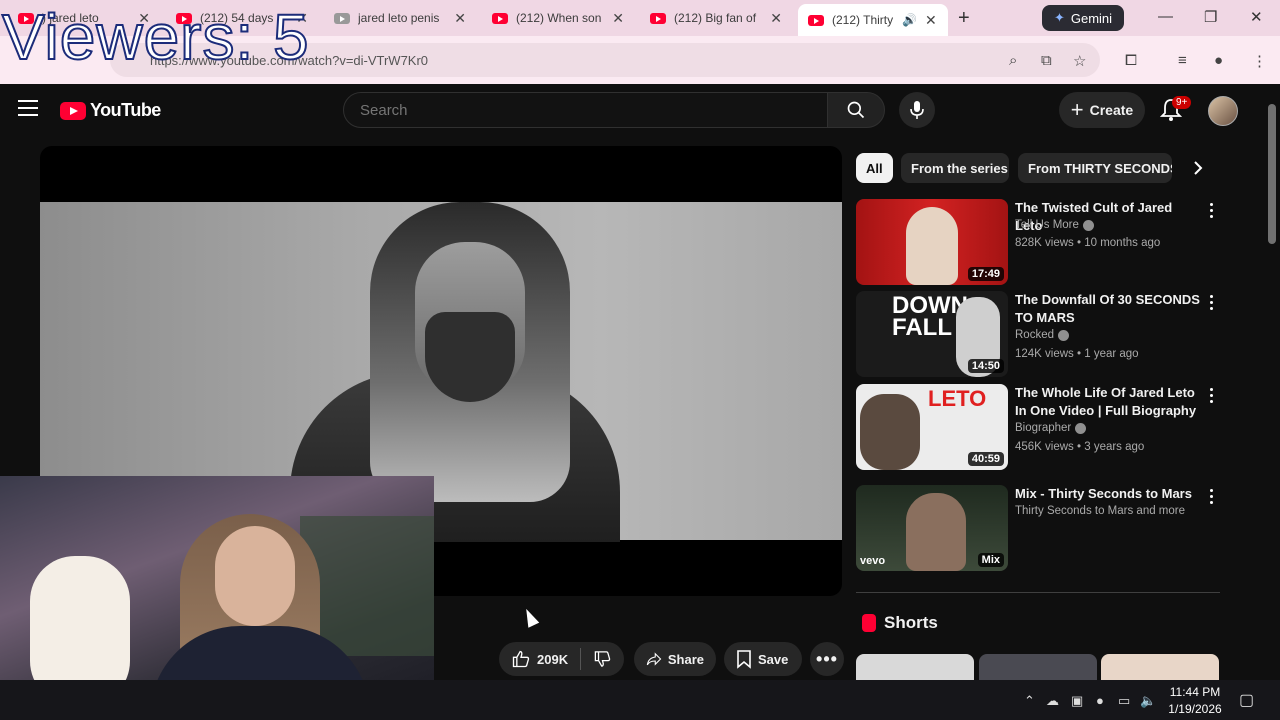  Describe the element at coordinates (255, 576) in the screenshot. I see `webcam-person-face` at that location.